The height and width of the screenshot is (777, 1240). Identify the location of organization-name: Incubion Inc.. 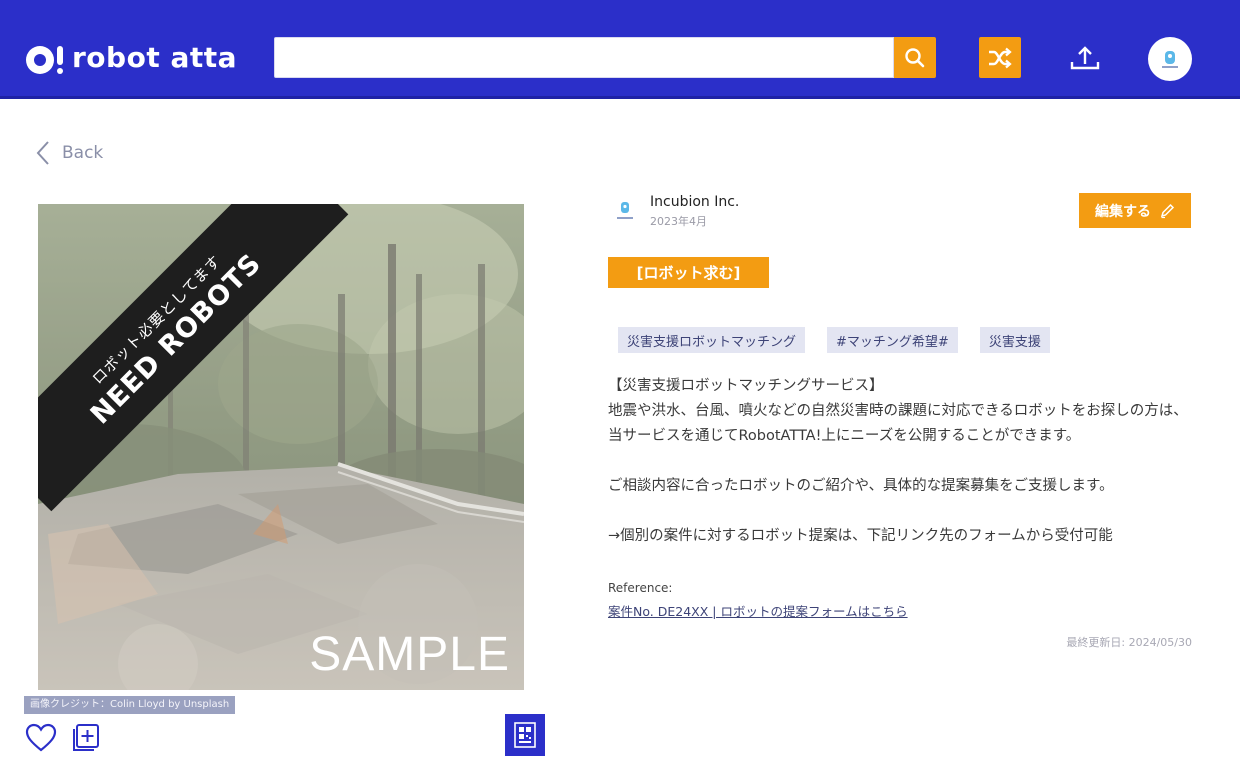
(694, 202).